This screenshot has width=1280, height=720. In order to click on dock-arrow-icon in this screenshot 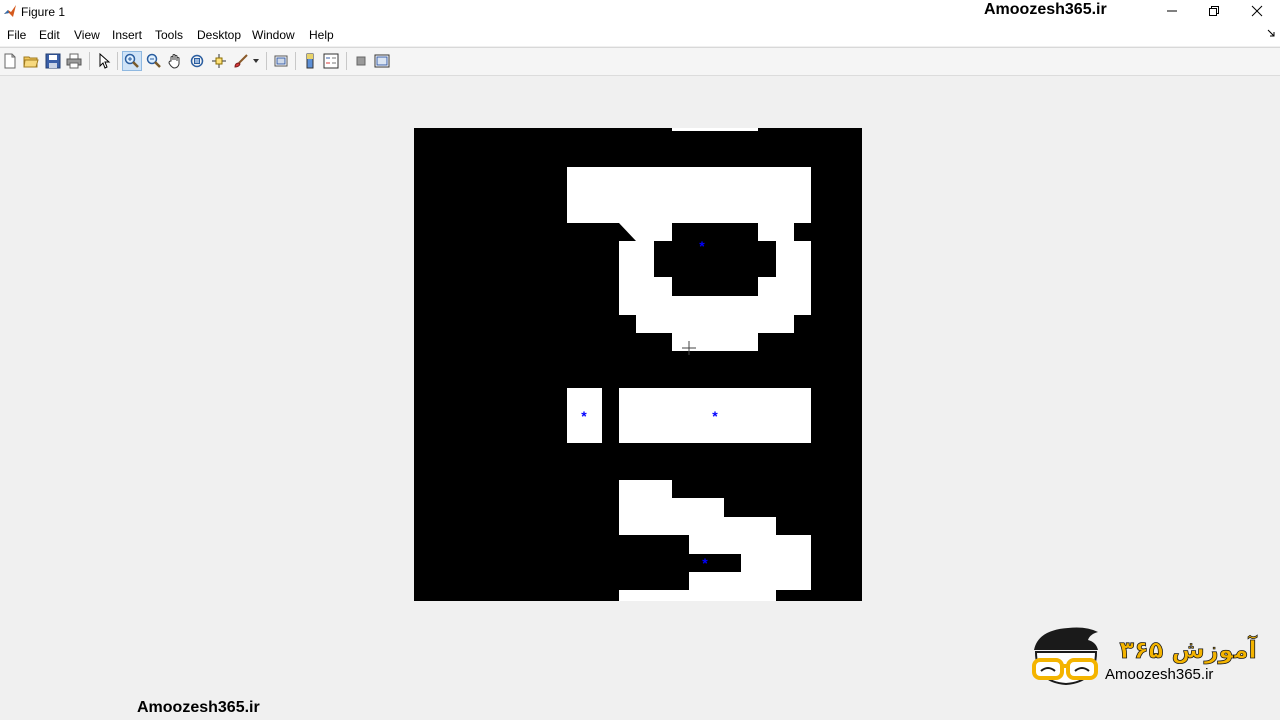, I will do `click(1271, 33)`.